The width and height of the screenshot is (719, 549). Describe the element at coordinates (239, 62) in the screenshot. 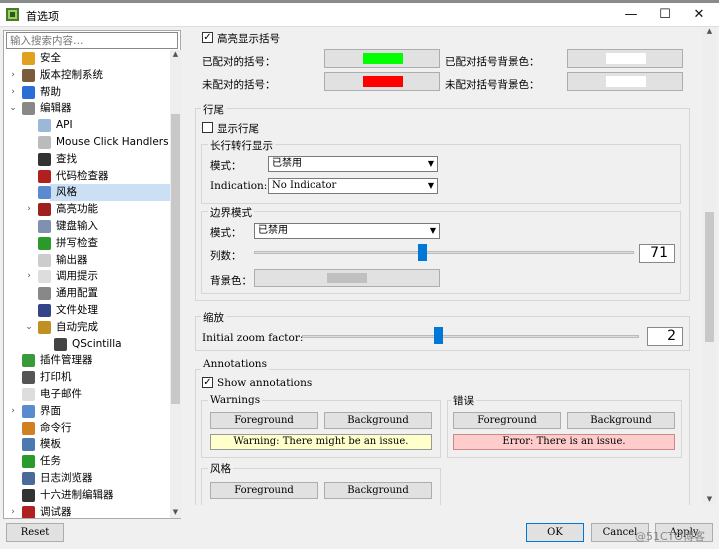

I see `matched-brace-label: 已配对的括号：` at that location.